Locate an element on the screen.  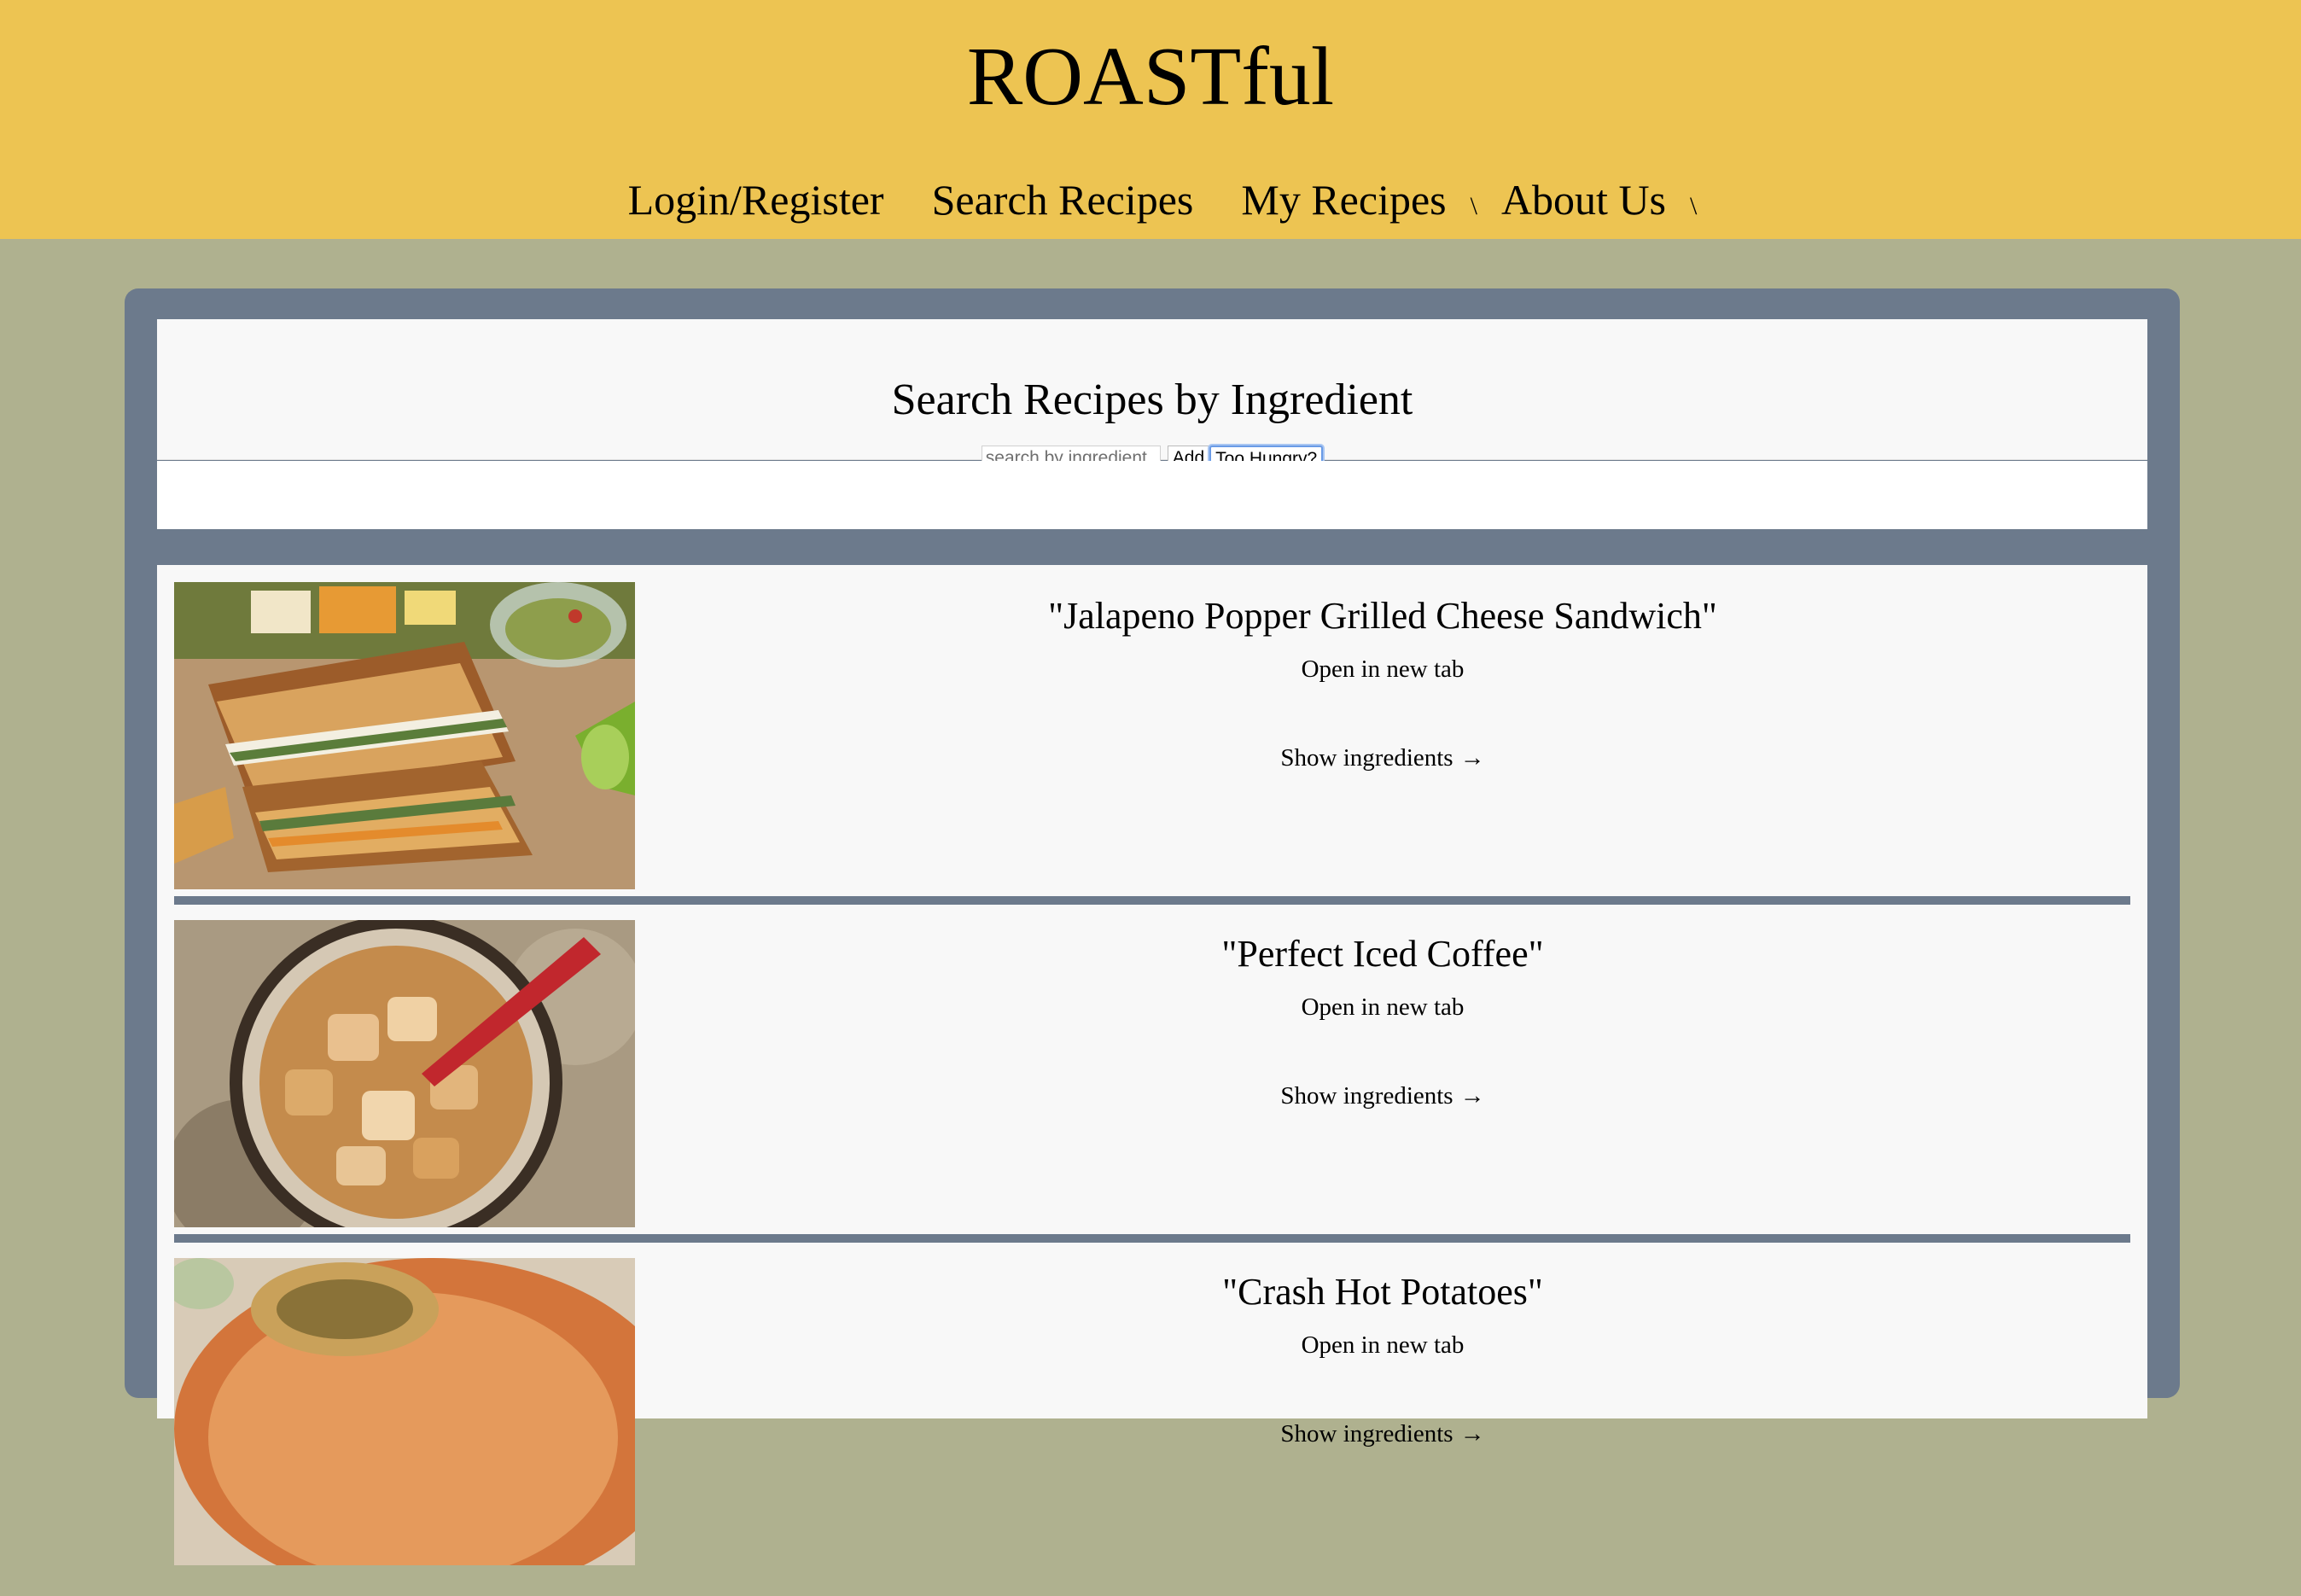
recipe-image-crash-hot-potatoes is located at coordinates (404, 1411).